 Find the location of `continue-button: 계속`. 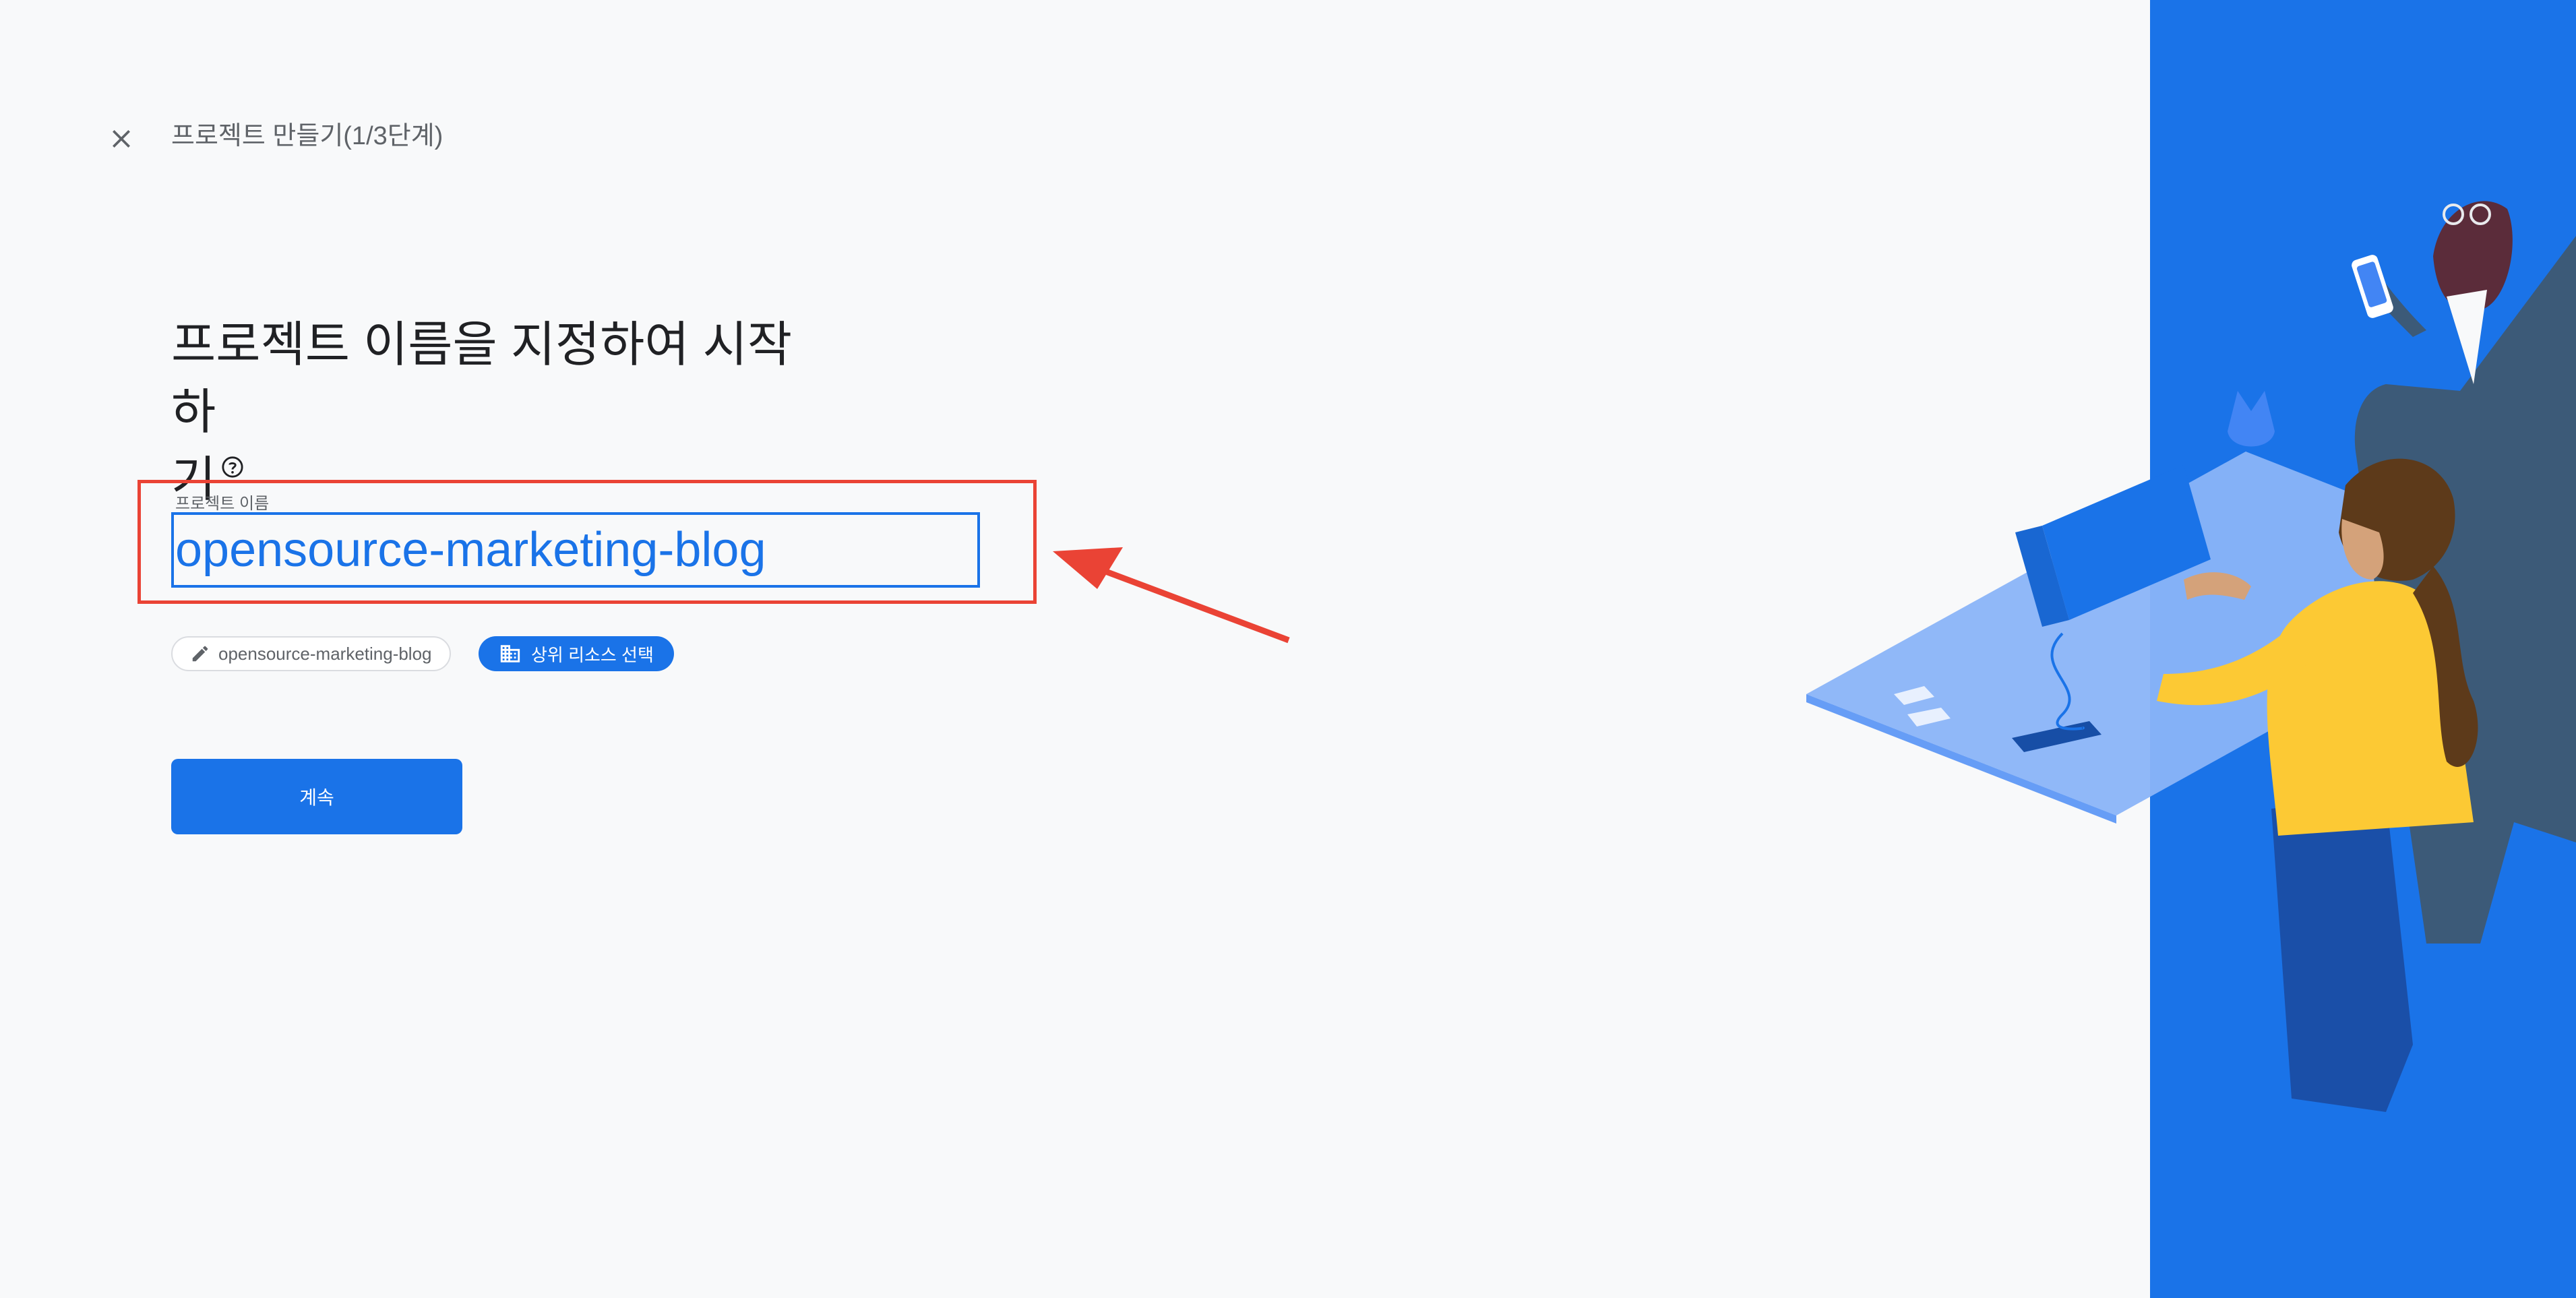

continue-button: 계속 is located at coordinates (317, 797).